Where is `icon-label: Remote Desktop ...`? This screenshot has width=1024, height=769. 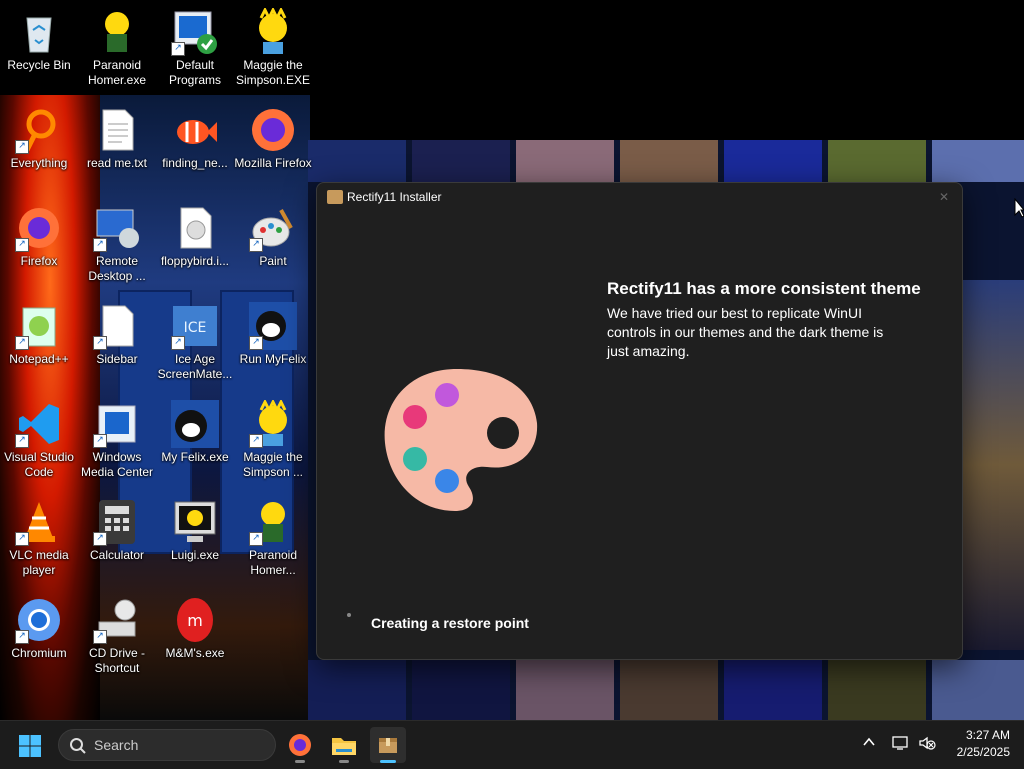 icon-label: Remote Desktop ... is located at coordinates (117, 268).